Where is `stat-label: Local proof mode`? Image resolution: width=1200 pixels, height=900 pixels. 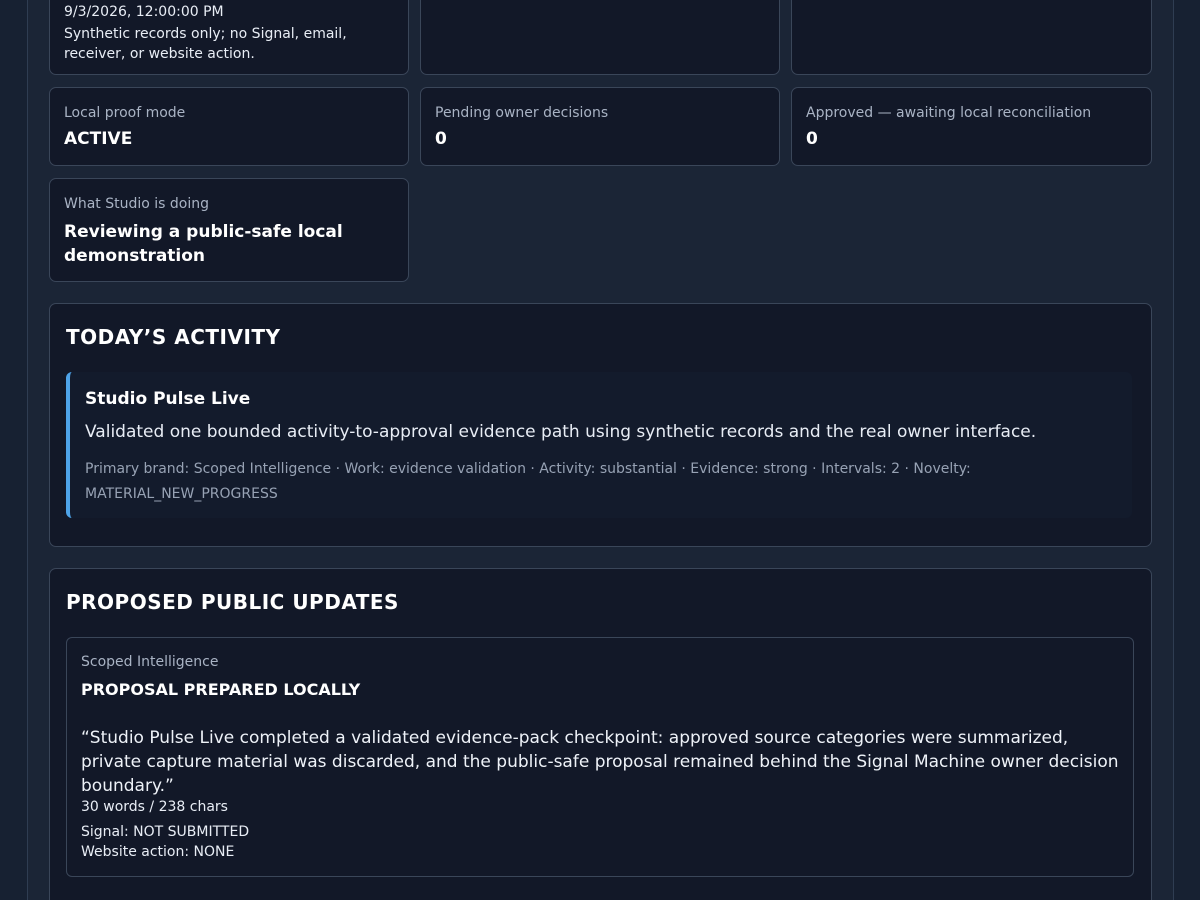 stat-label: Local proof mode is located at coordinates (125, 113).